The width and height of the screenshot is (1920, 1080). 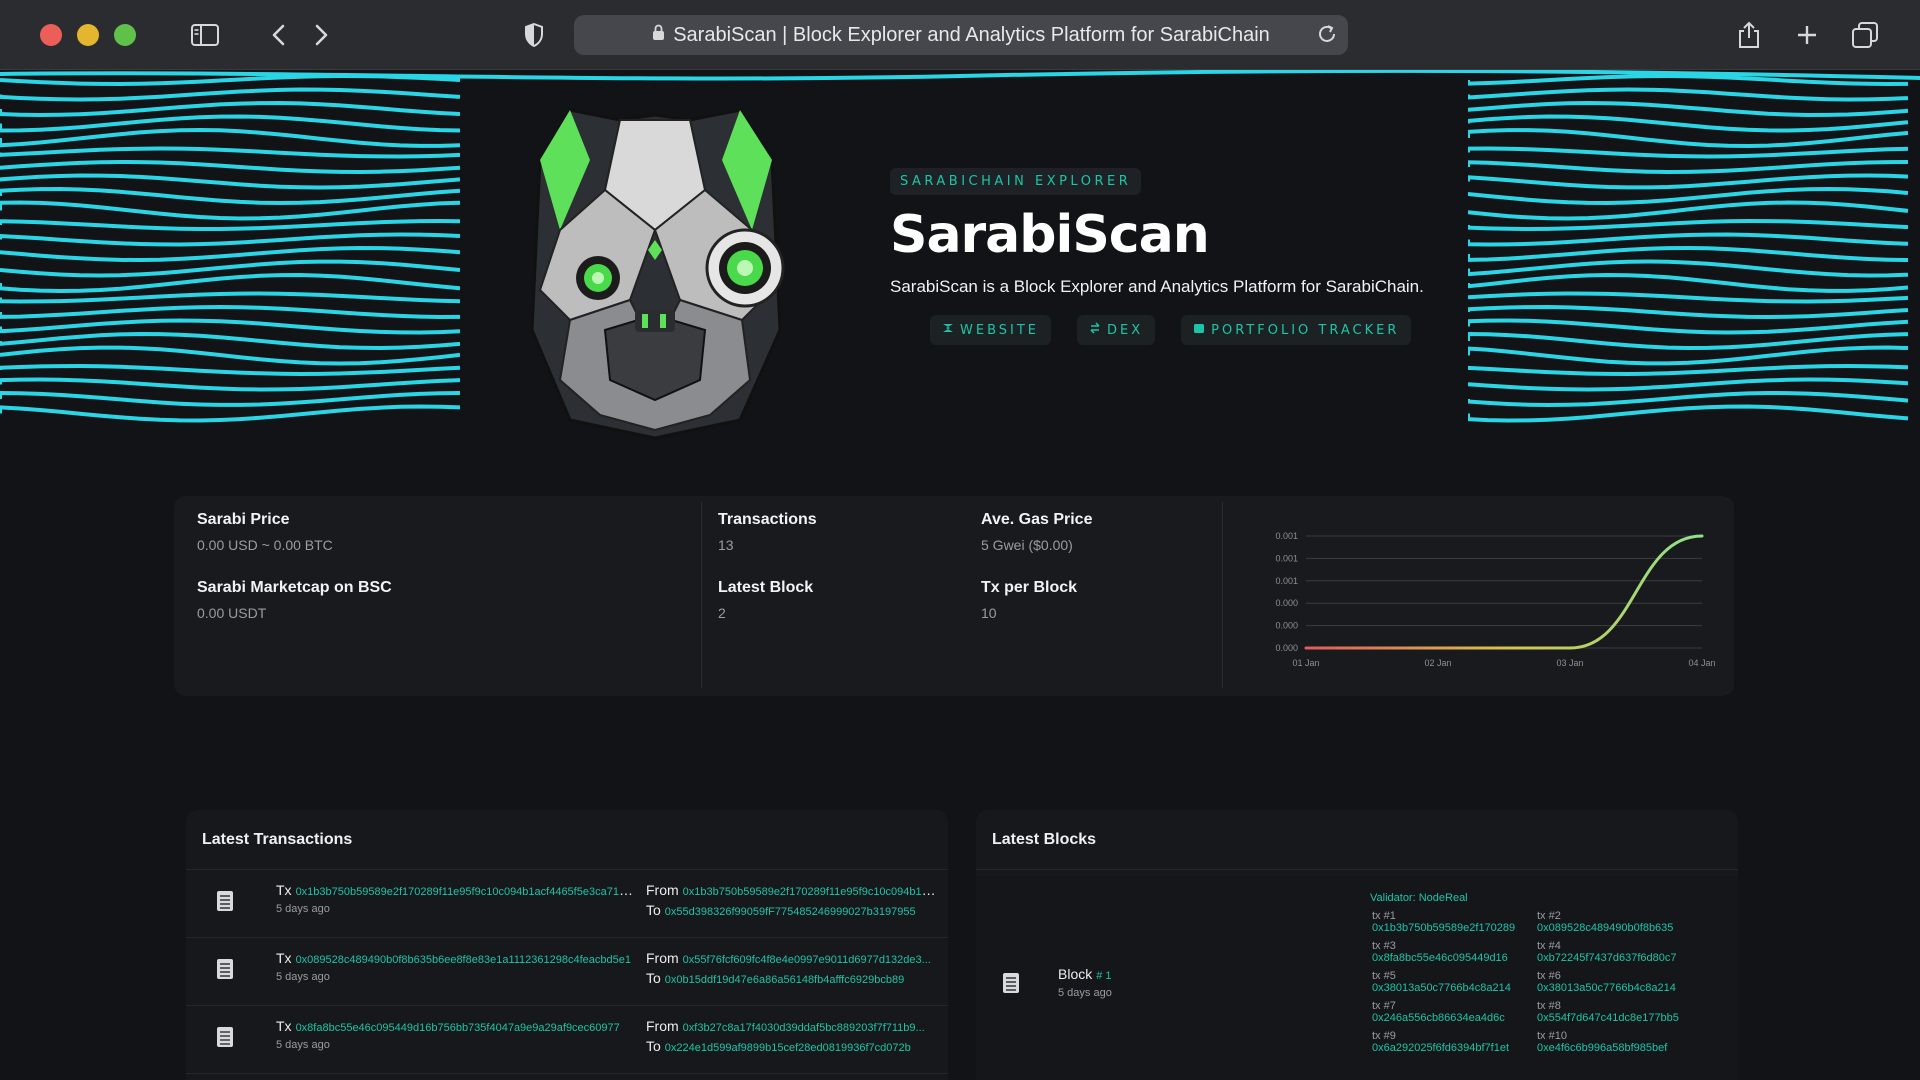 I want to click on block-tx-item: tx #1 0x1b3b750b59589e2f170289, so click(x=1449, y=922).